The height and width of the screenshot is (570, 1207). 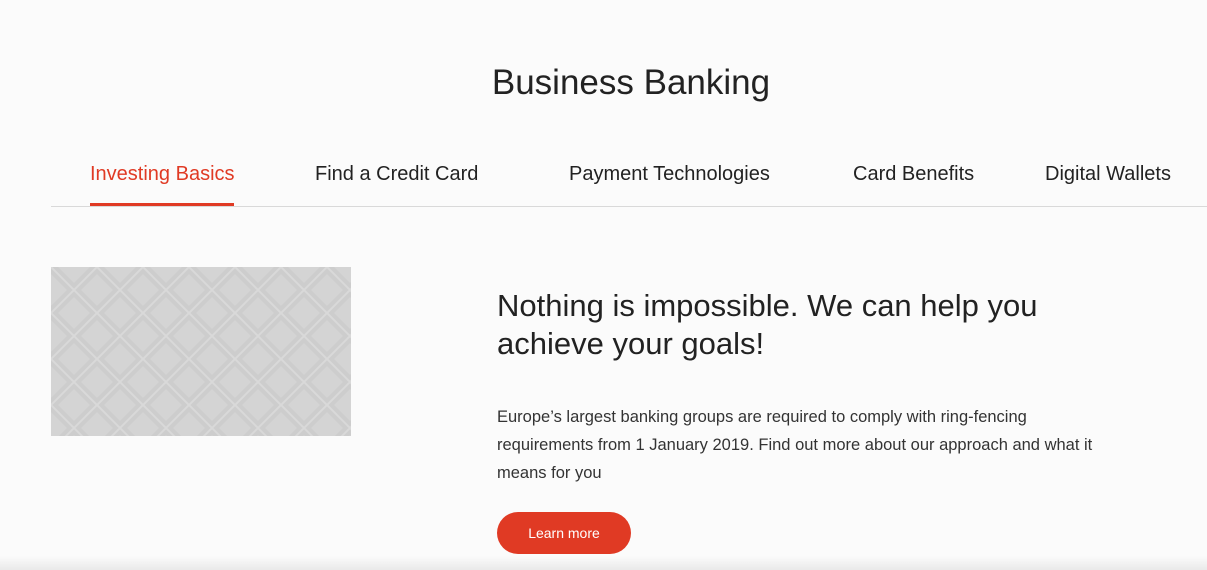 What do you see at coordinates (913, 174) in the screenshot?
I see `tab-card-benefits: Card Benefits` at bounding box center [913, 174].